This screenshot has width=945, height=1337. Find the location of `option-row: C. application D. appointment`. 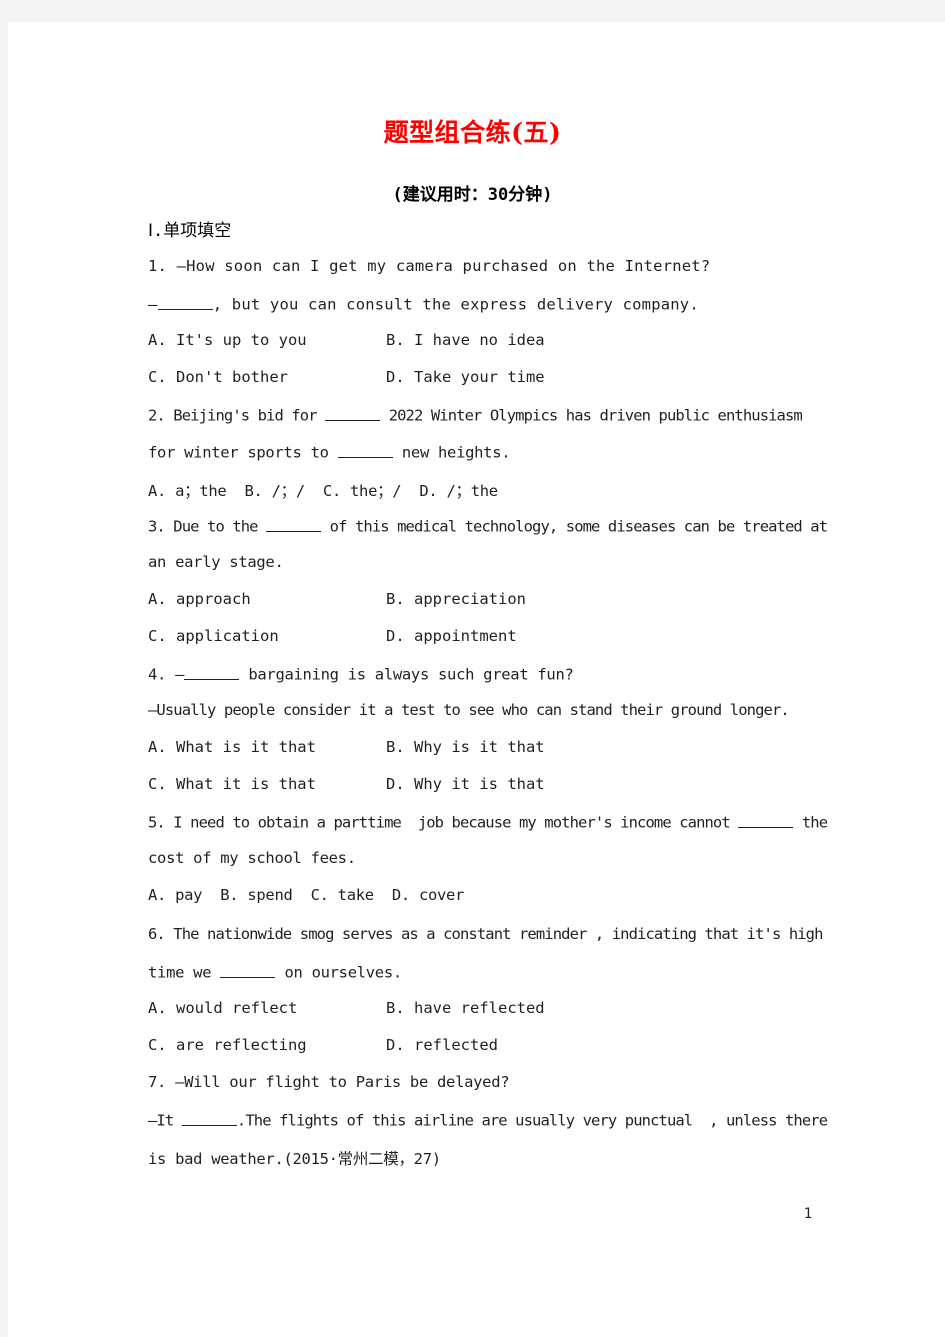

option-row: C. application D. appointment is located at coordinates (332, 636).